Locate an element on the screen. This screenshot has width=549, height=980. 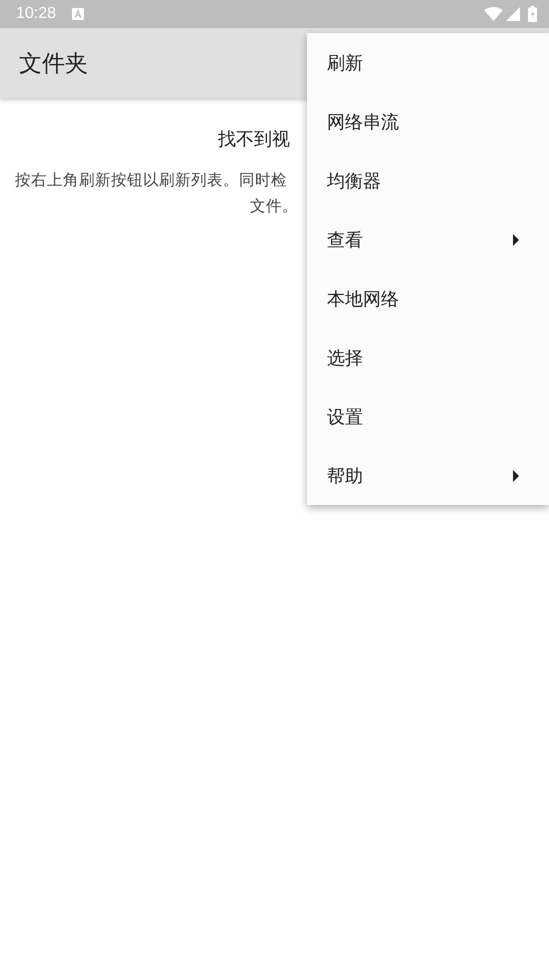
menu-item: 本地网络 is located at coordinates (428, 298).